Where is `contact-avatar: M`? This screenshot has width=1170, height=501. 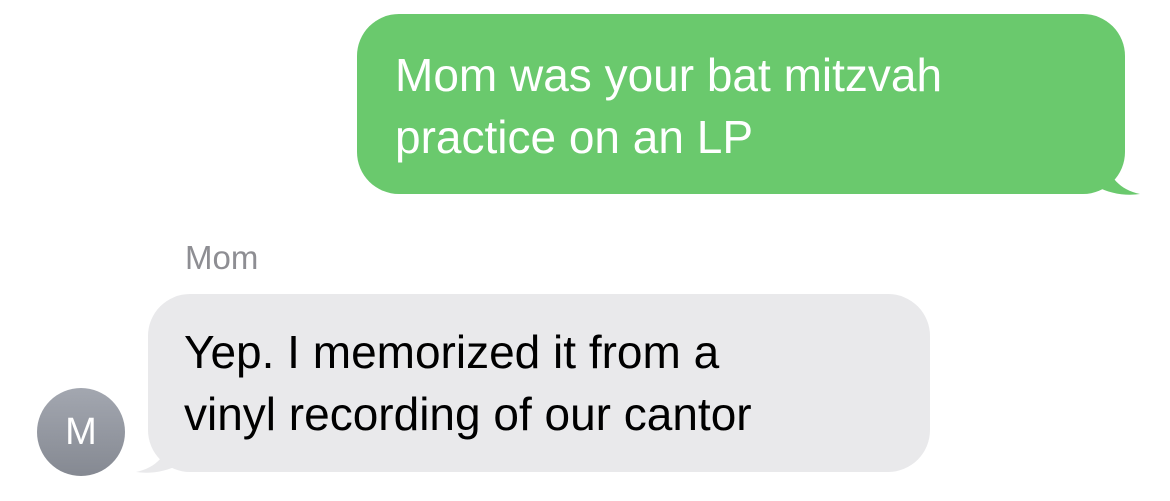
contact-avatar: M is located at coordinates (81, 432).